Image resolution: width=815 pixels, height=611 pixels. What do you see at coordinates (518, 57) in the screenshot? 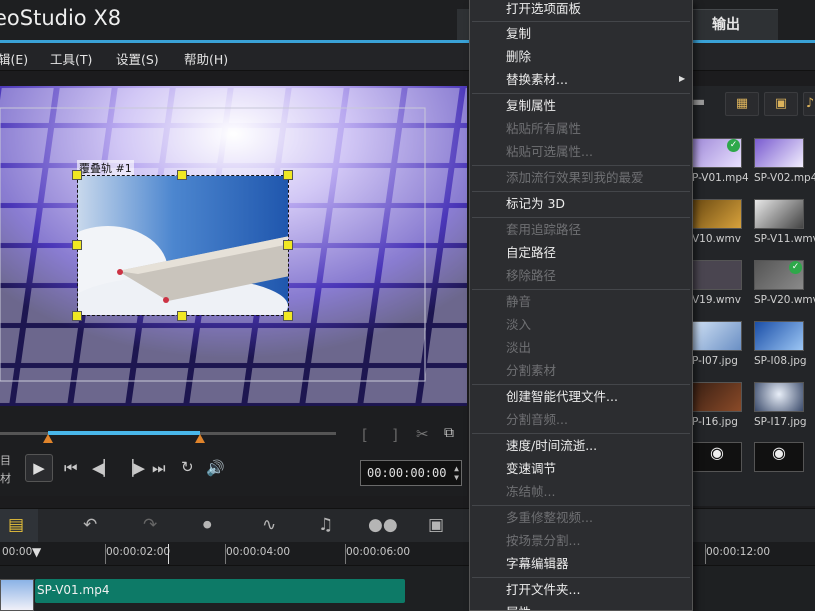
I see `menu-item-delete: 删除` at bounding box center [518, 57].